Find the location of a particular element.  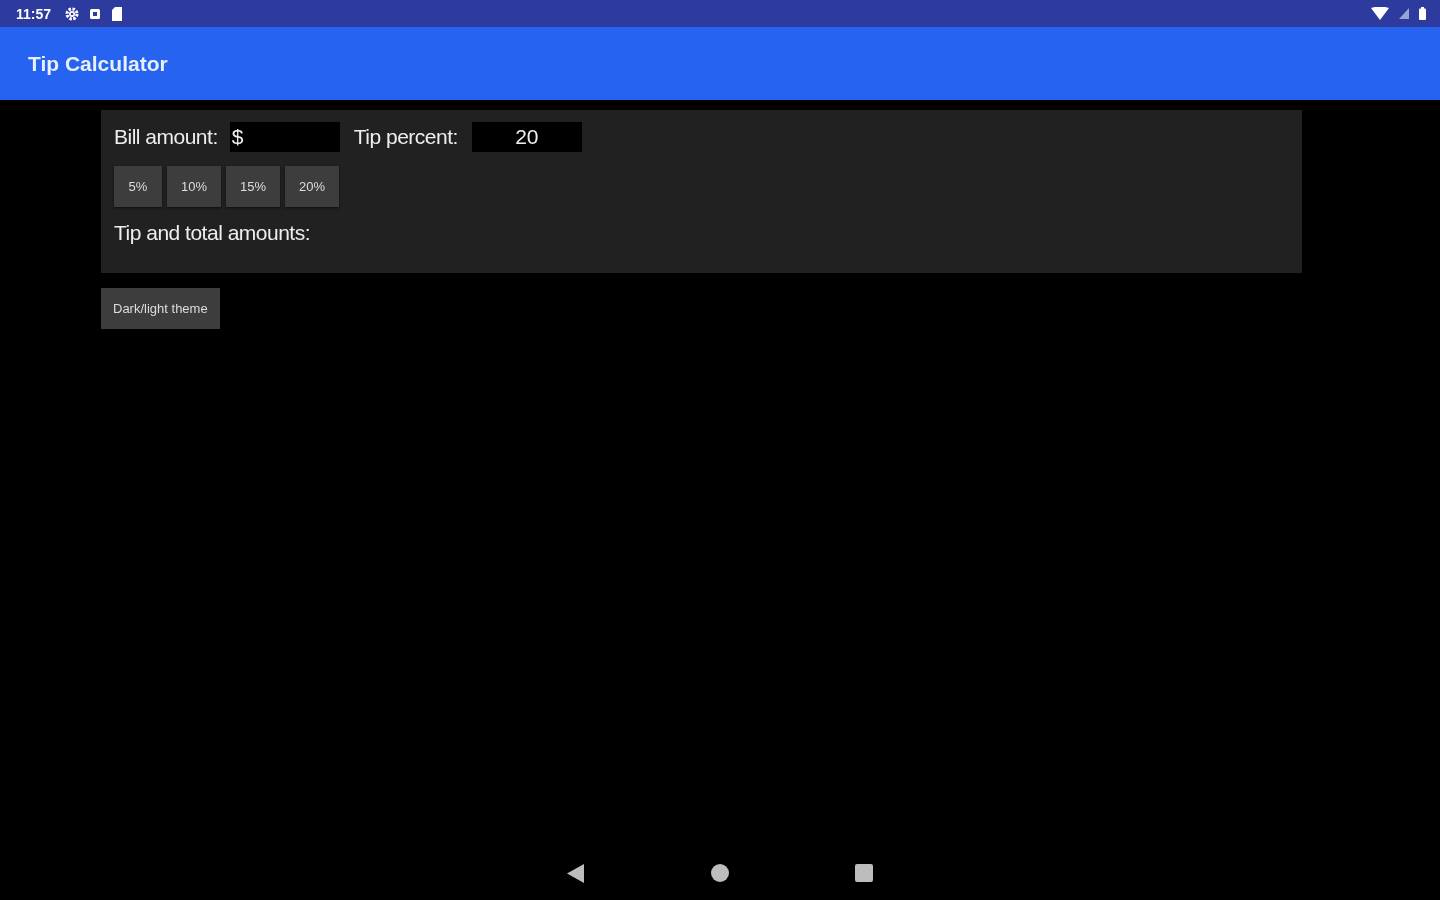

bill-amount-label: Bill amount: is located at coordinates (166, 137).